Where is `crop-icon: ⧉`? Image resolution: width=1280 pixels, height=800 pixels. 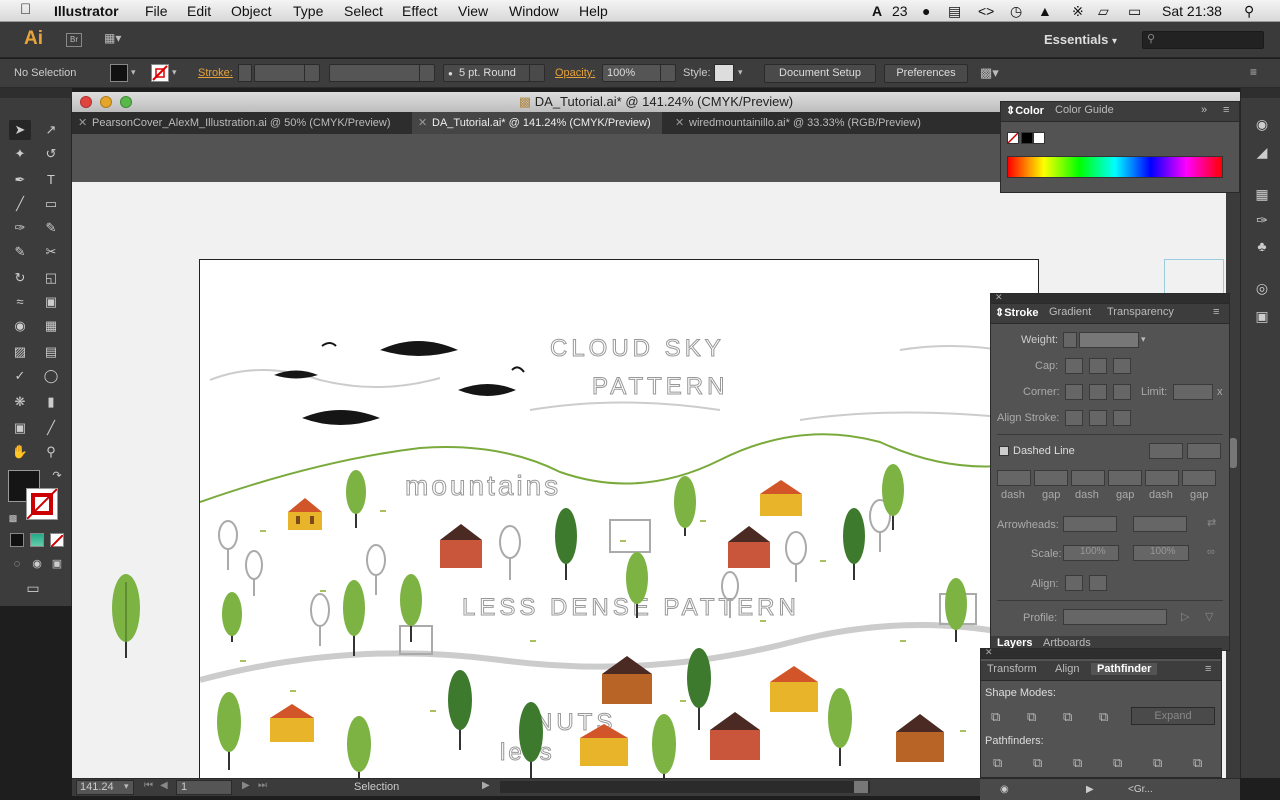 crop-icon: ⧉ is located at coordinates (1117, 763).